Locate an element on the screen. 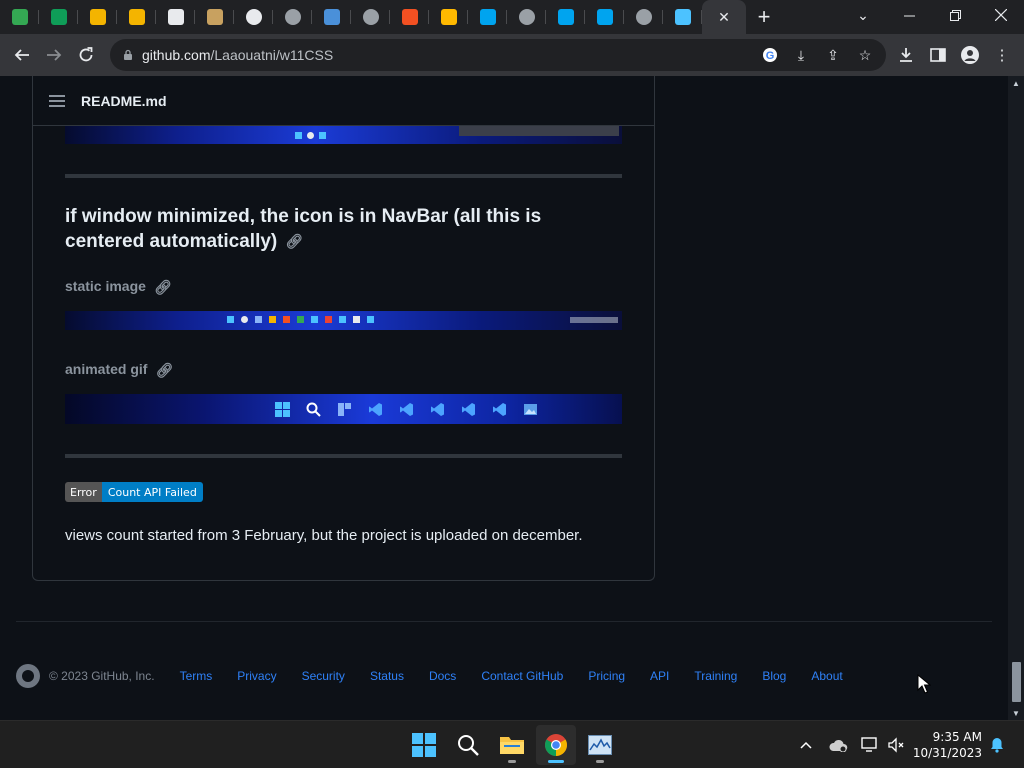 The image size is (1024, 768). animated-gif-label: animated gif is located at coordinates (106, 369).